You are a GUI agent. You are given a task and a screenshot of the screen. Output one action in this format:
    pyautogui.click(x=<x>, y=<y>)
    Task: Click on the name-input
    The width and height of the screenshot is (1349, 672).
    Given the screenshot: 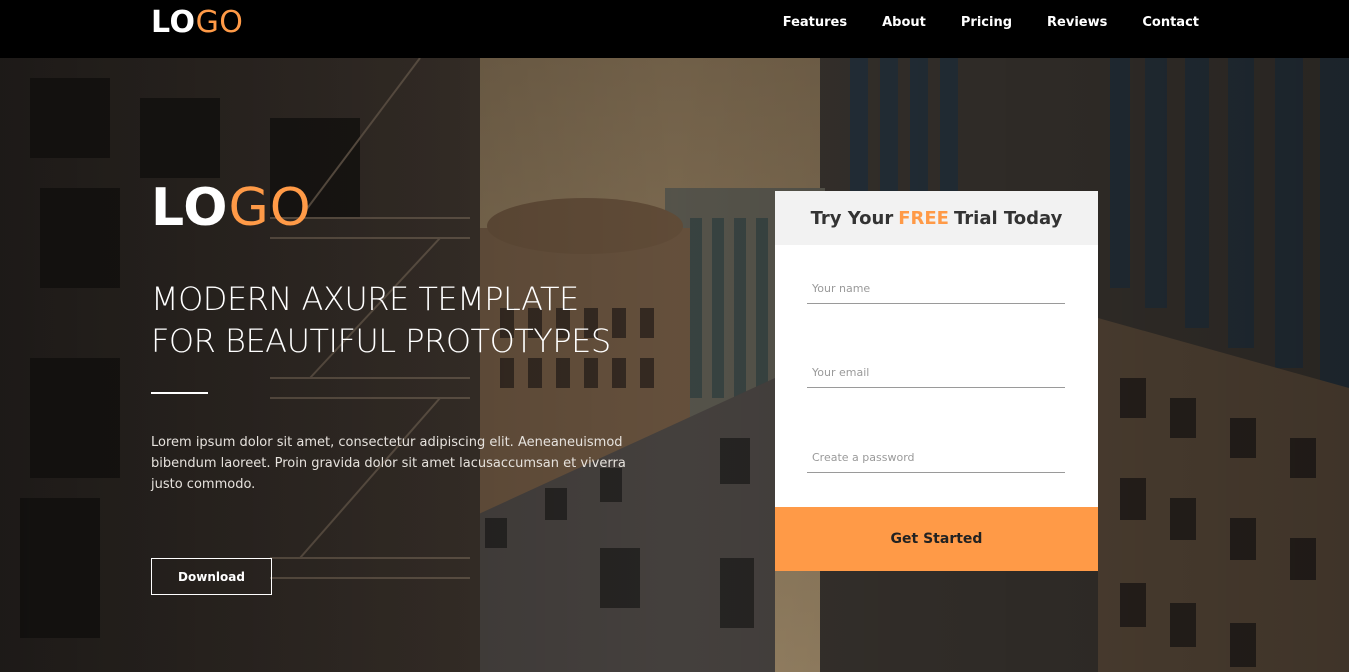 What is the action you would take?
    pyautogui.click(x=936, y=289)
    